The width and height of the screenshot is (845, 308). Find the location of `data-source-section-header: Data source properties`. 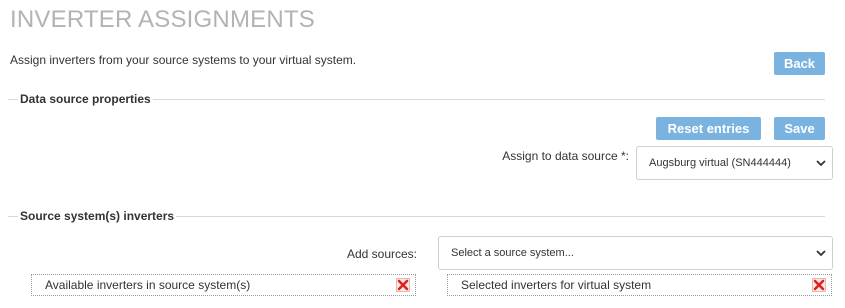

data-source-section-header: Data source properties is located at coordinates (416, 99).